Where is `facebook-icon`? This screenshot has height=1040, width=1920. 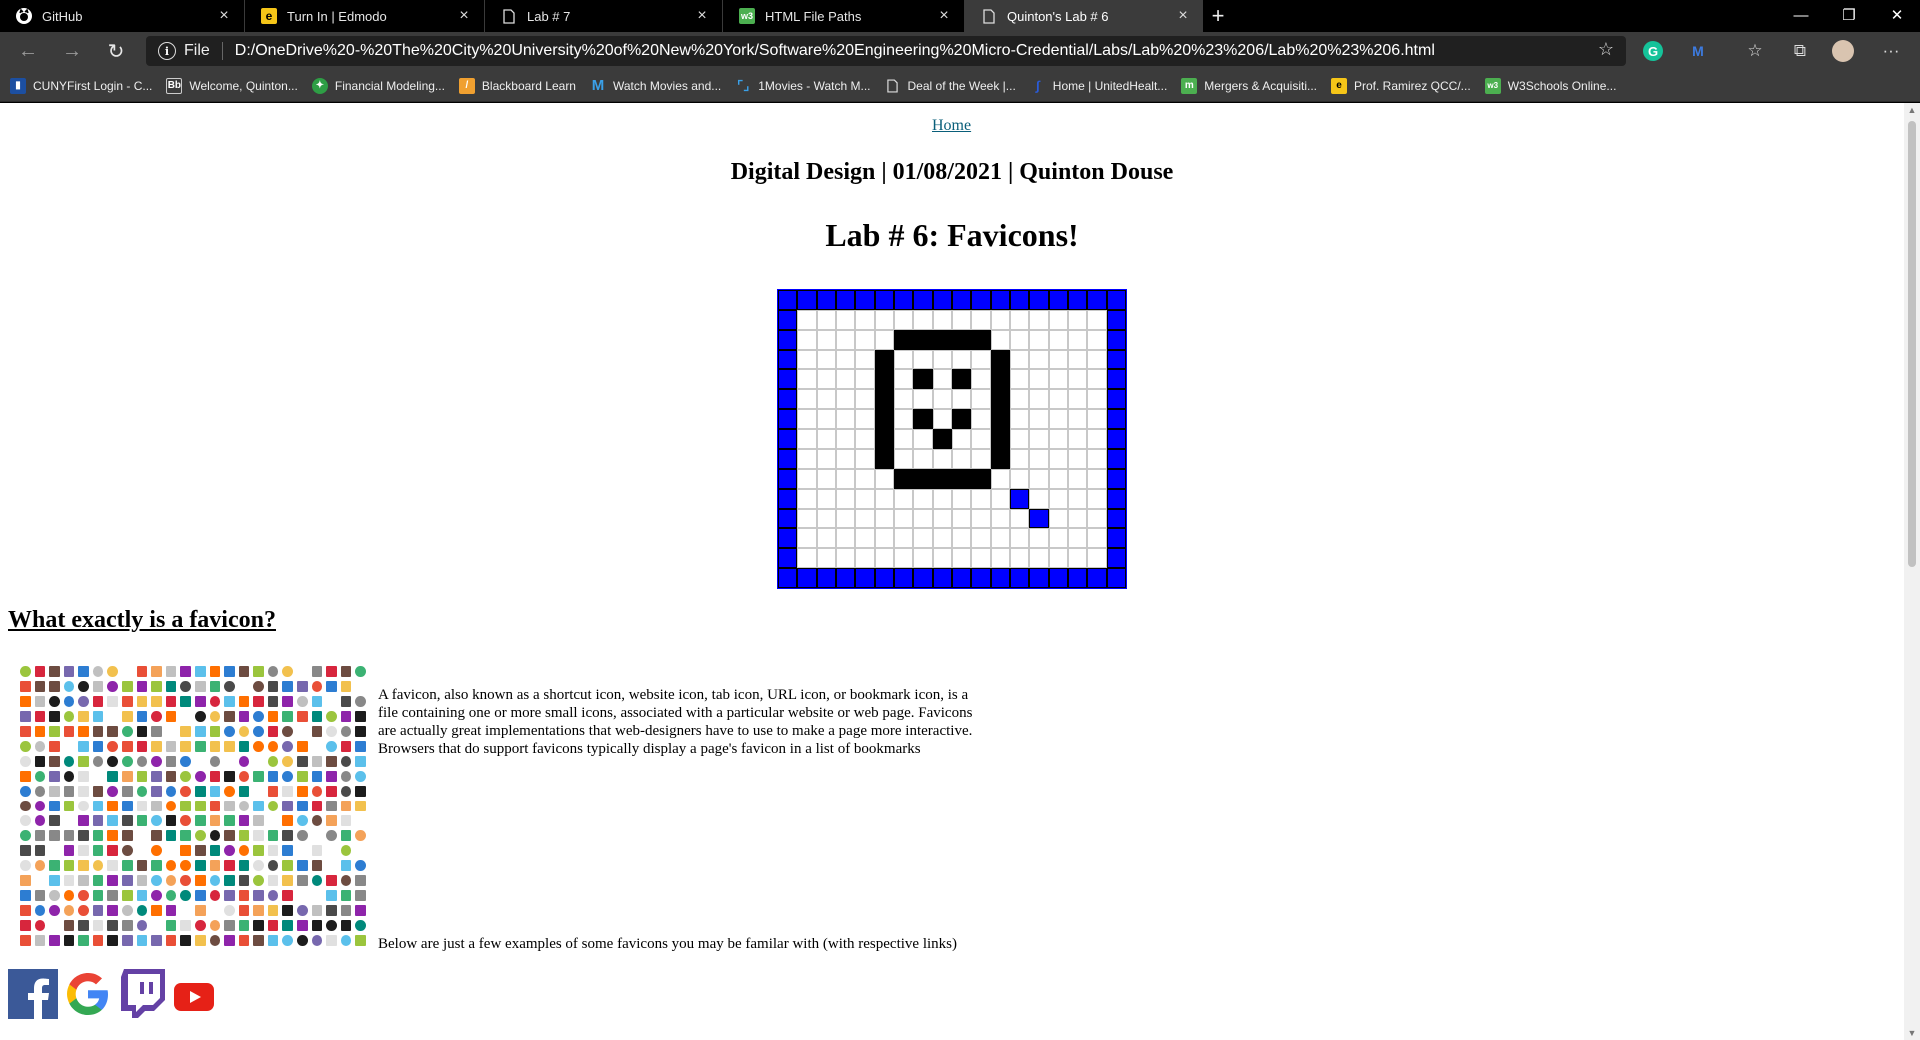
facebook-icon is located at coordinates (33, 996).